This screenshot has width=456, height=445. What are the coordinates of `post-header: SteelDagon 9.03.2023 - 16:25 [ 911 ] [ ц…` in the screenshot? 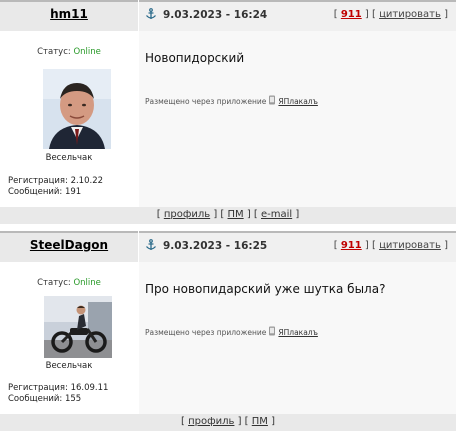 It's located at (228, 246).